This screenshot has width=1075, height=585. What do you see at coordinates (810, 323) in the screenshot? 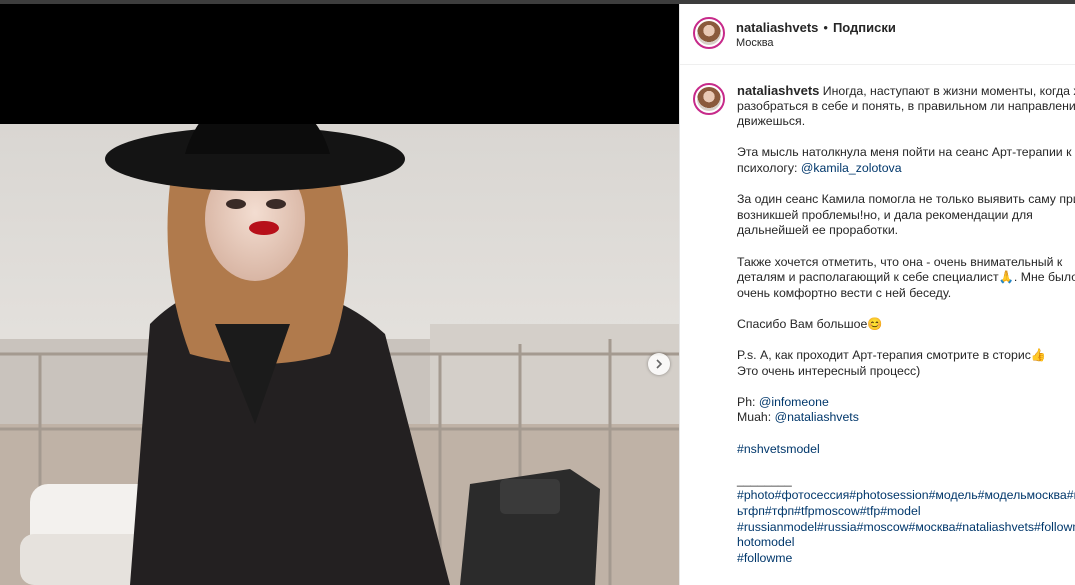
I see `caption-text: Спасибо Вам большое😊` at bounding box center [810, 323].